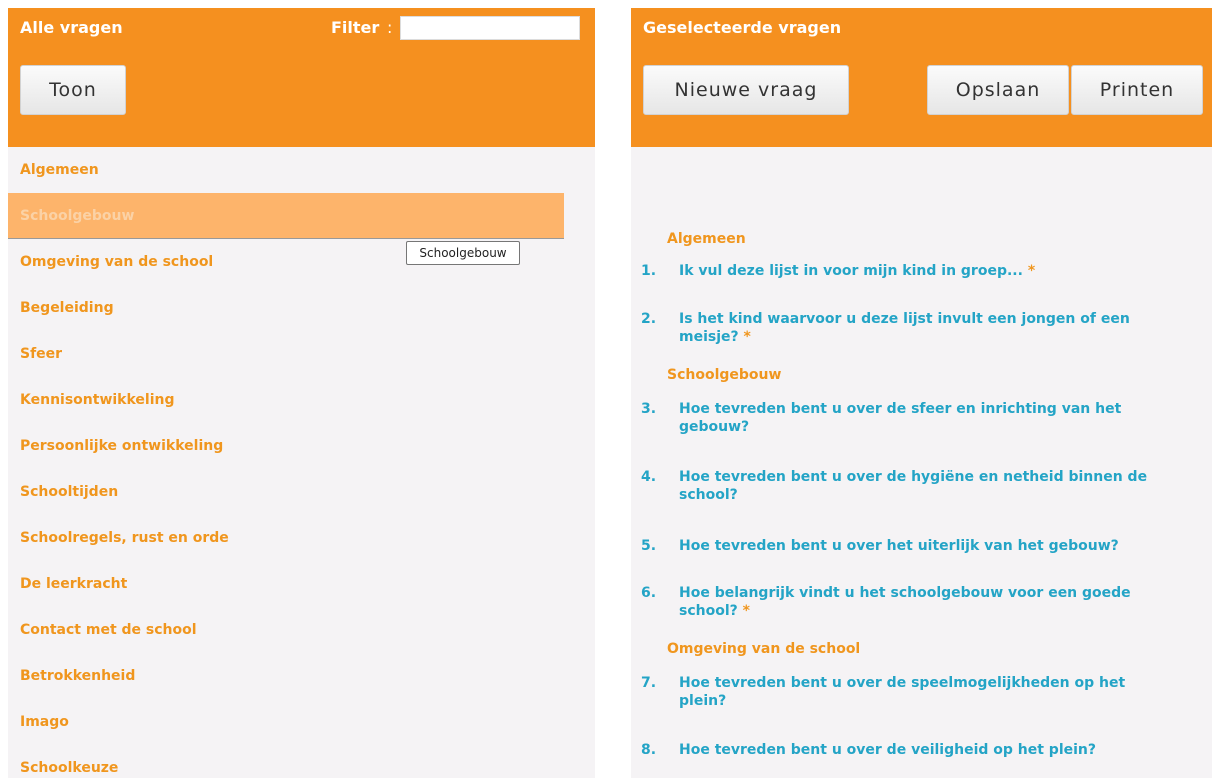 The width and height of the screenshot is (1213, 778). I want to click on category-item: Schoolregels, rust en orde, so click(286, 538).